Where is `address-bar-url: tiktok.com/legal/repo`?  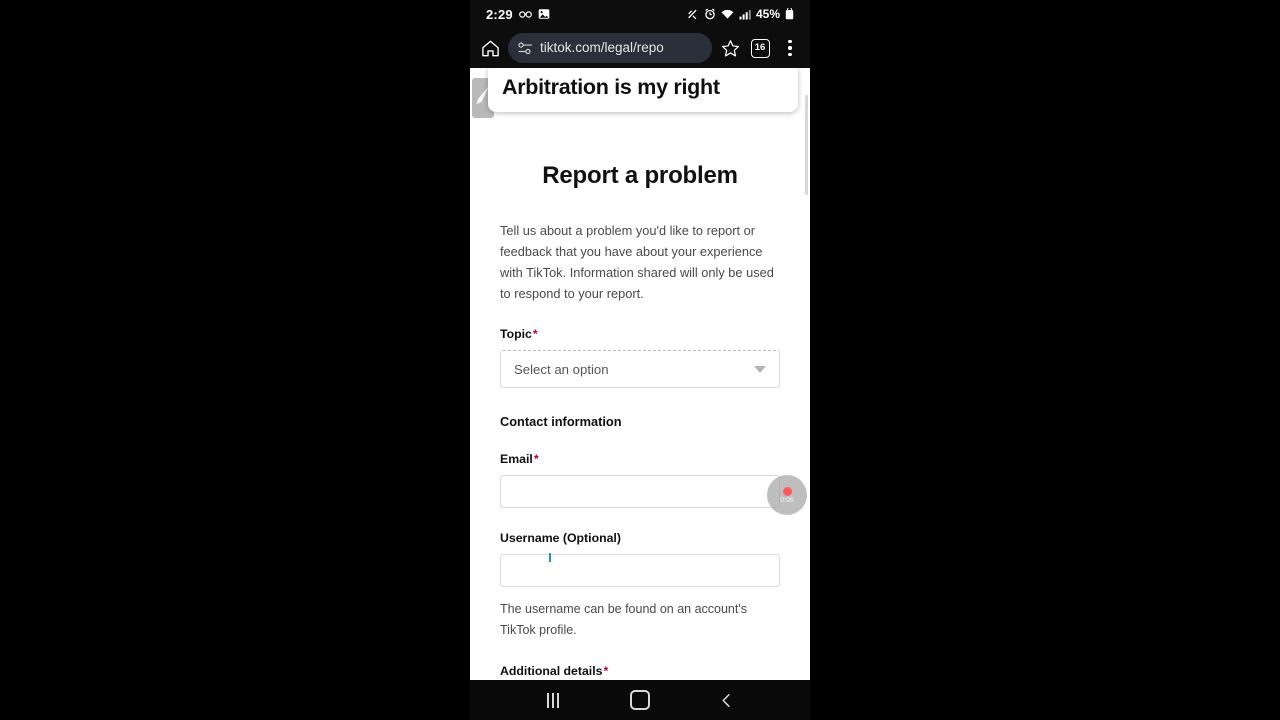
address-bar-url: tiktok.com/legal/repo is located at coordinates (602, 48).